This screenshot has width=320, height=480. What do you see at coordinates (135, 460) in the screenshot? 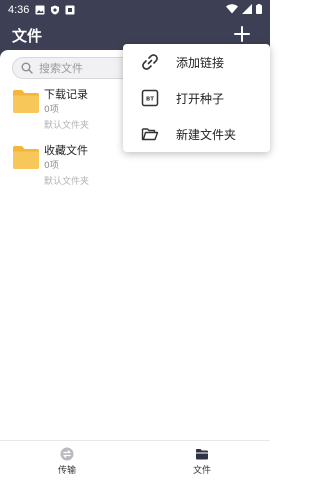
I see `bottom-navigation: 传输 文件` at bounding box center [135, 460].